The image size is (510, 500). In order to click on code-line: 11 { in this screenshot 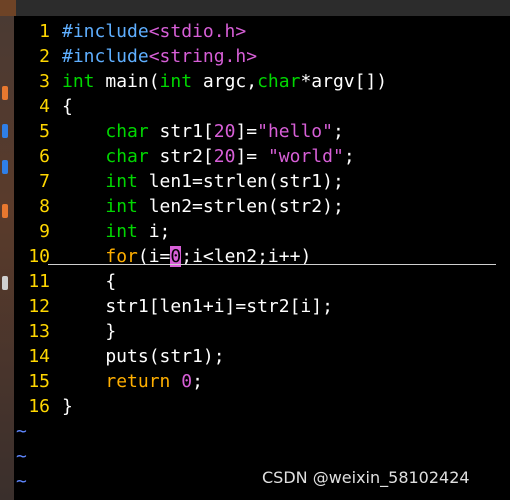, I will do `click(65, 281)`.